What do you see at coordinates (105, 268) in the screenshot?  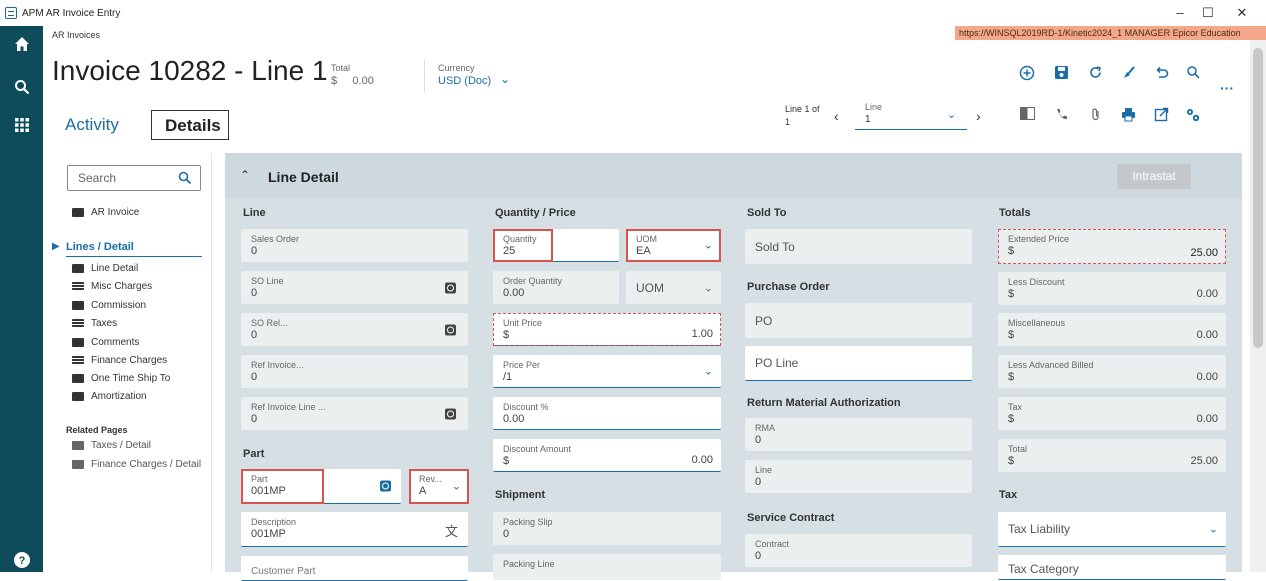 I see `nav-line-detail: Line Detail` at bounding box center [105, 268].